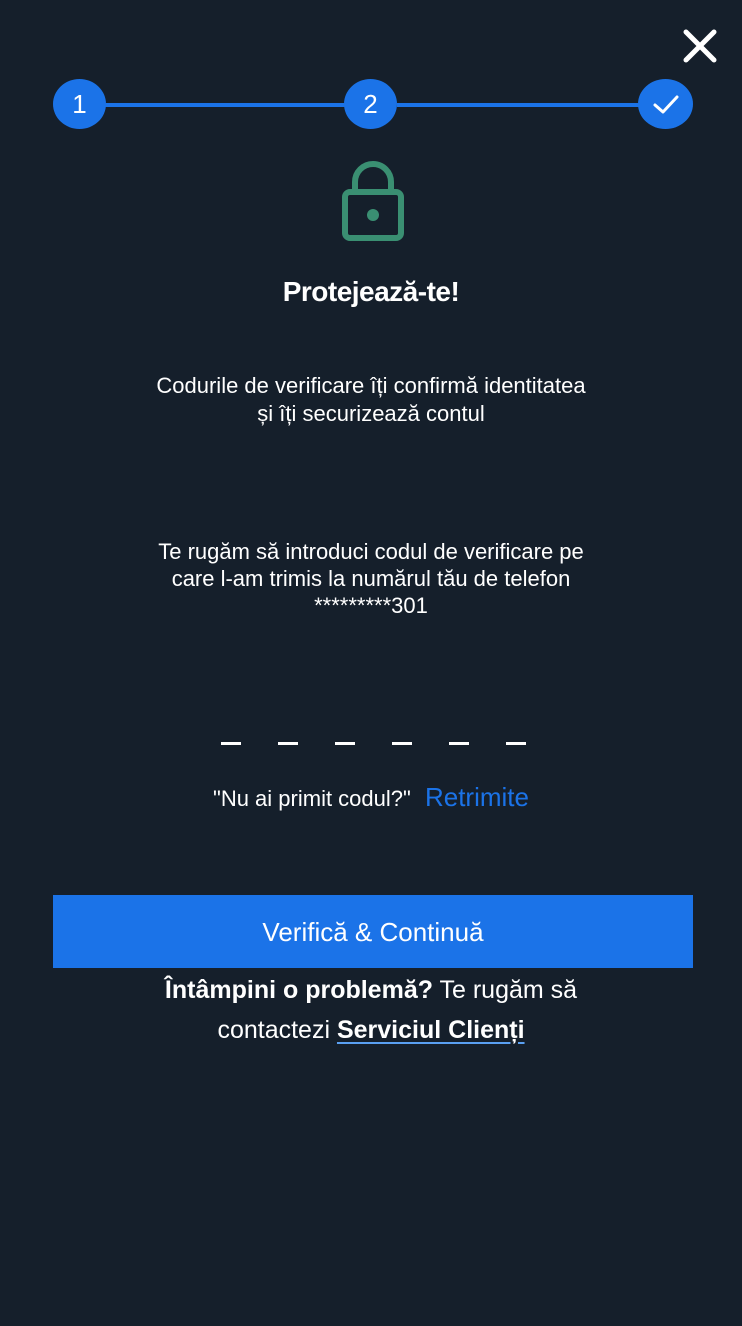 The image size is (742, 1326). I want to click on step-2-label: 2, so click(370, 104).